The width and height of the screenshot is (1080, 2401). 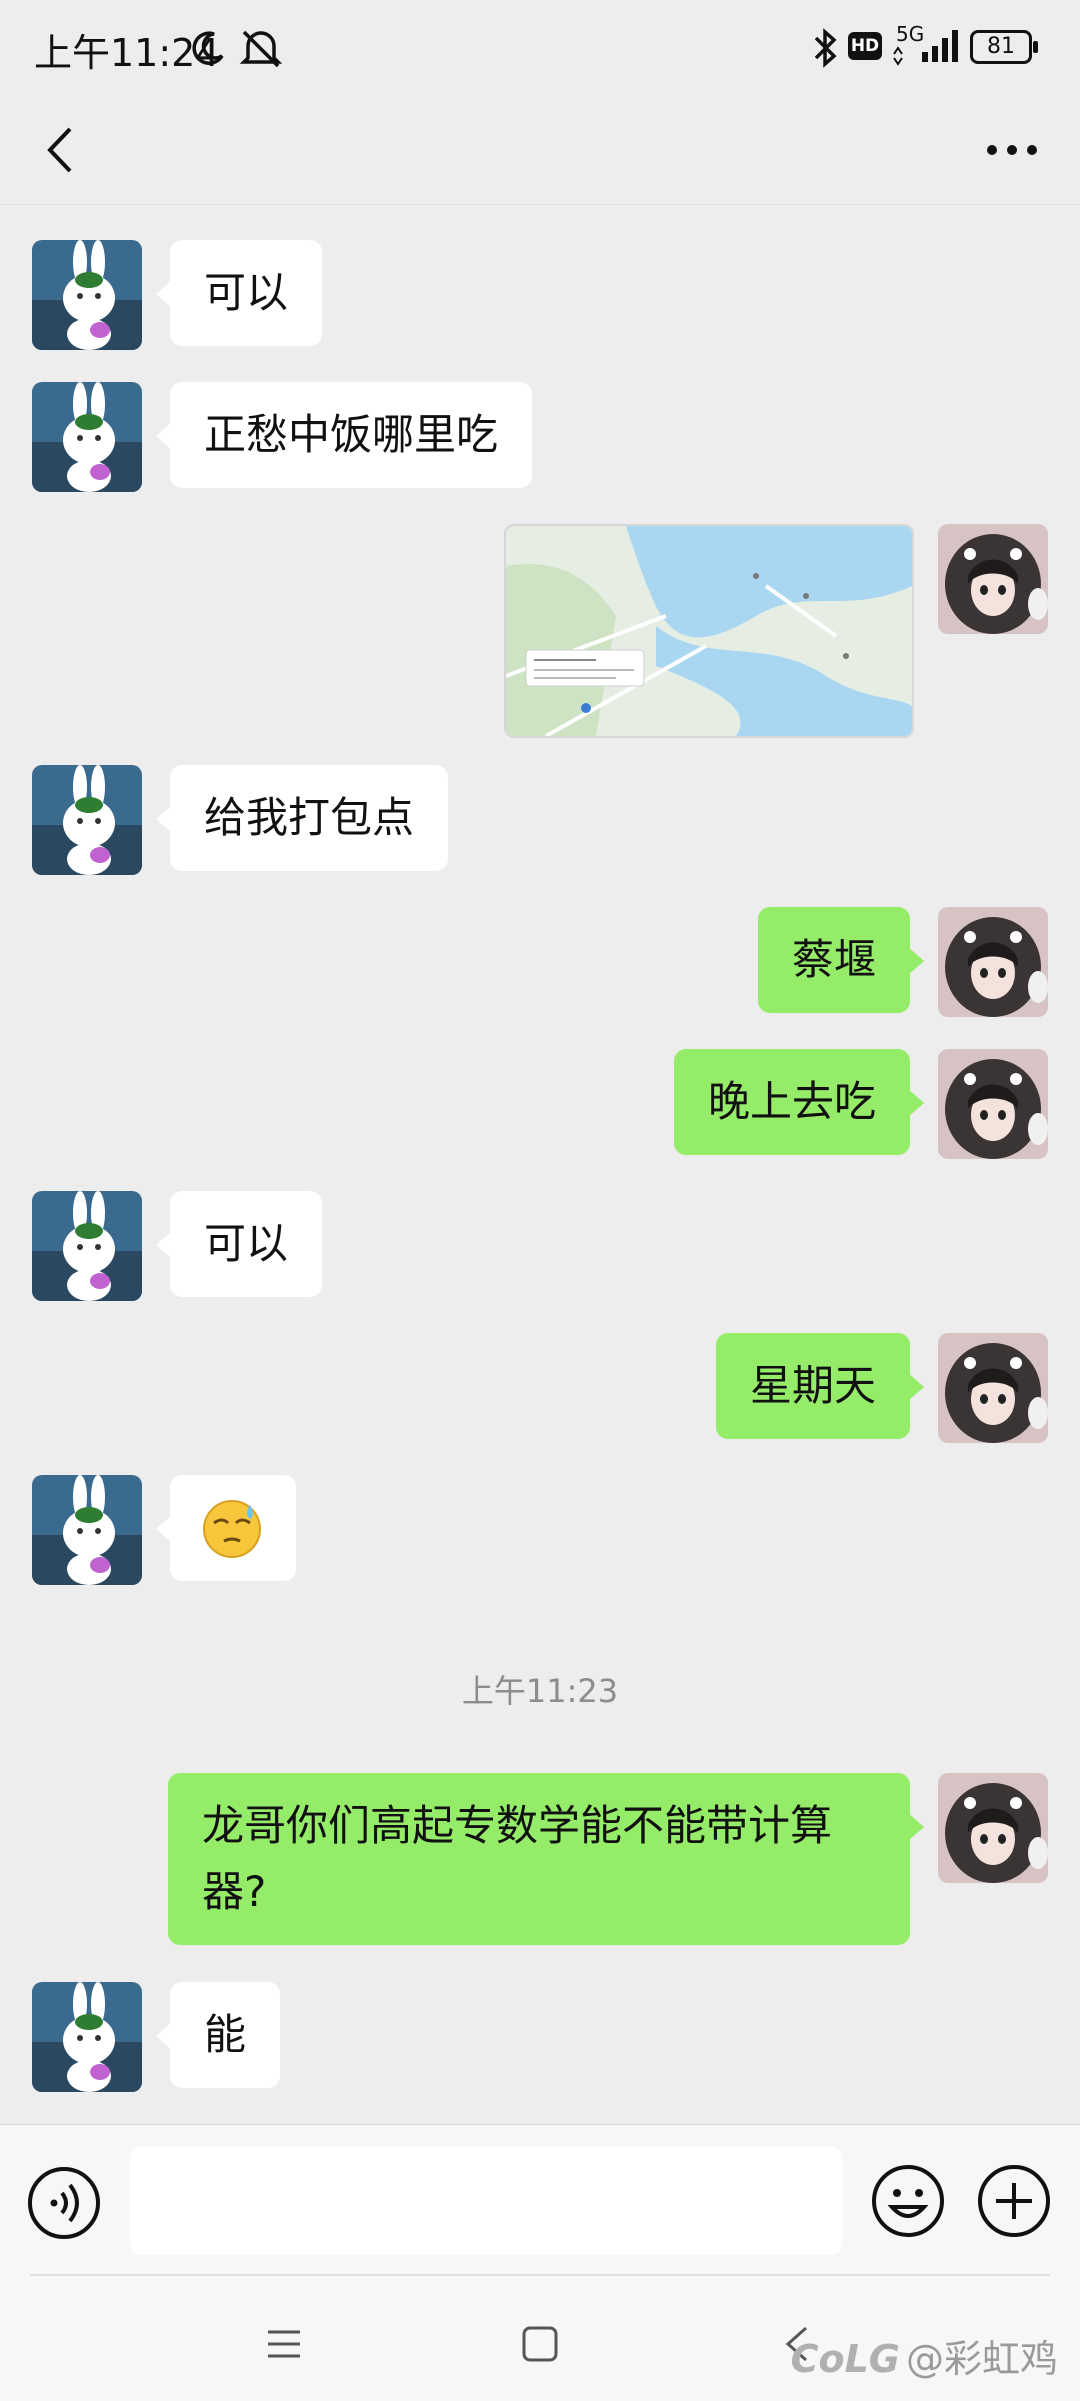 What do you see at coordinates (845, 2359) in the screenshot?
I see `watermark-logo: CoLG` at bounding box center [845, 2359].